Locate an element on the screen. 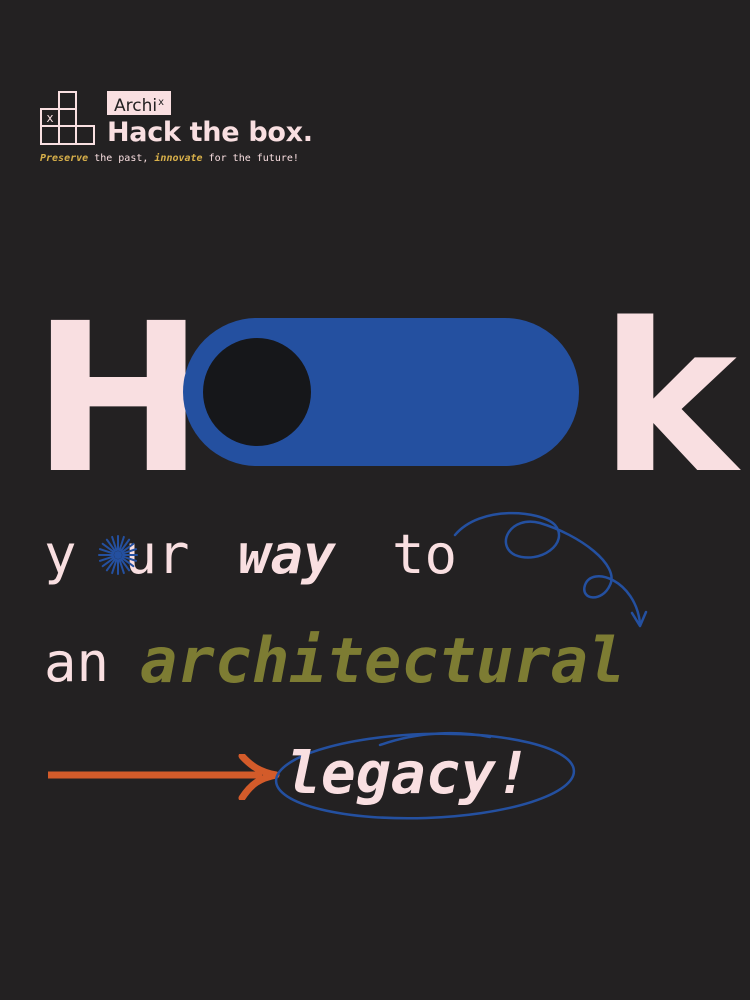 This screenshot has width=750, height=1000. tagline-part4: for the future! is located at coordinates (250, 158).